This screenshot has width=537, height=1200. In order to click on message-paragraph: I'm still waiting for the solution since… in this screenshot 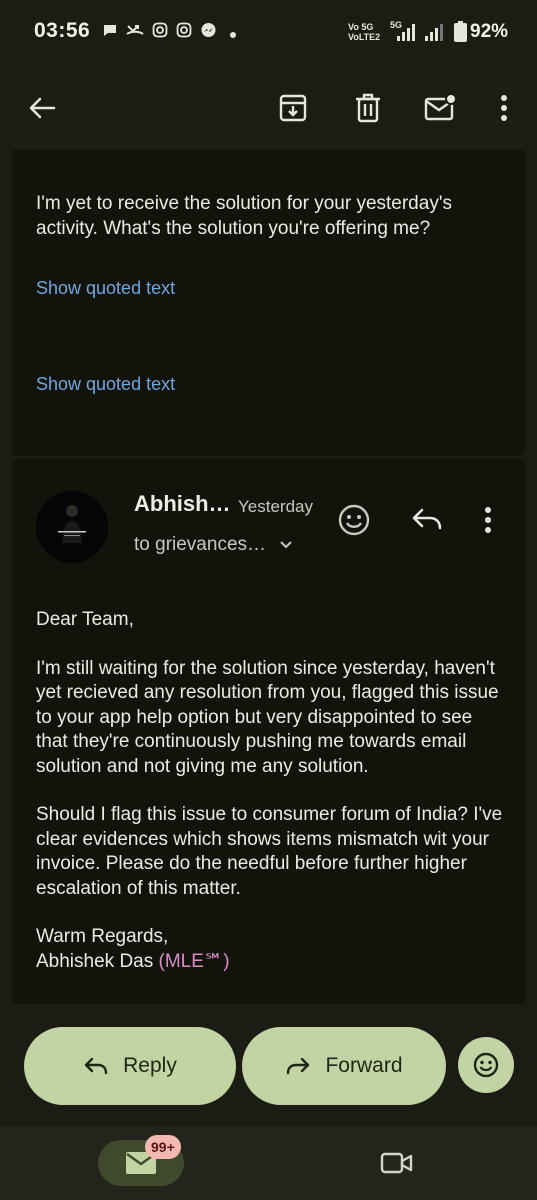, I will do `click(267, 717)`.